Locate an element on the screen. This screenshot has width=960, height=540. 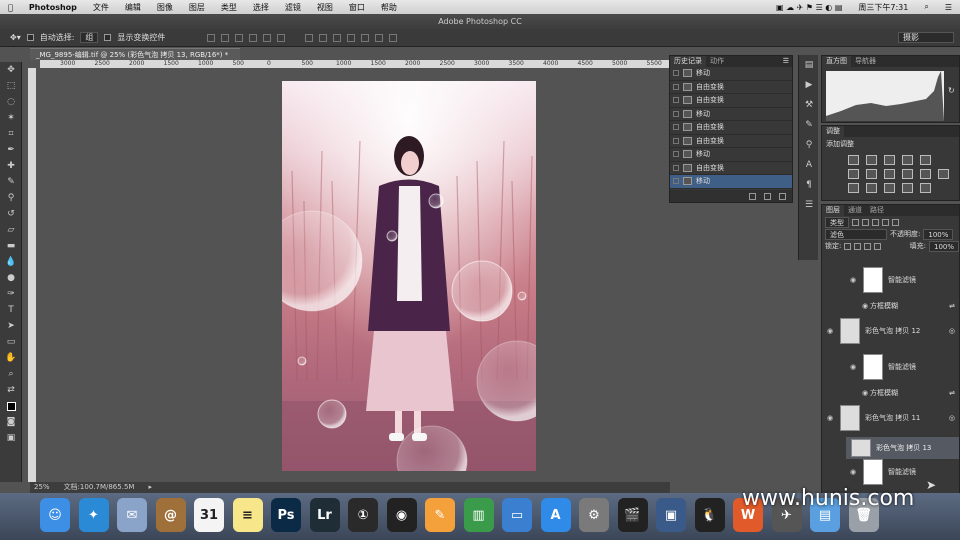
zoom-tool-icon: ⌕ is located at coordinates (11, 374).